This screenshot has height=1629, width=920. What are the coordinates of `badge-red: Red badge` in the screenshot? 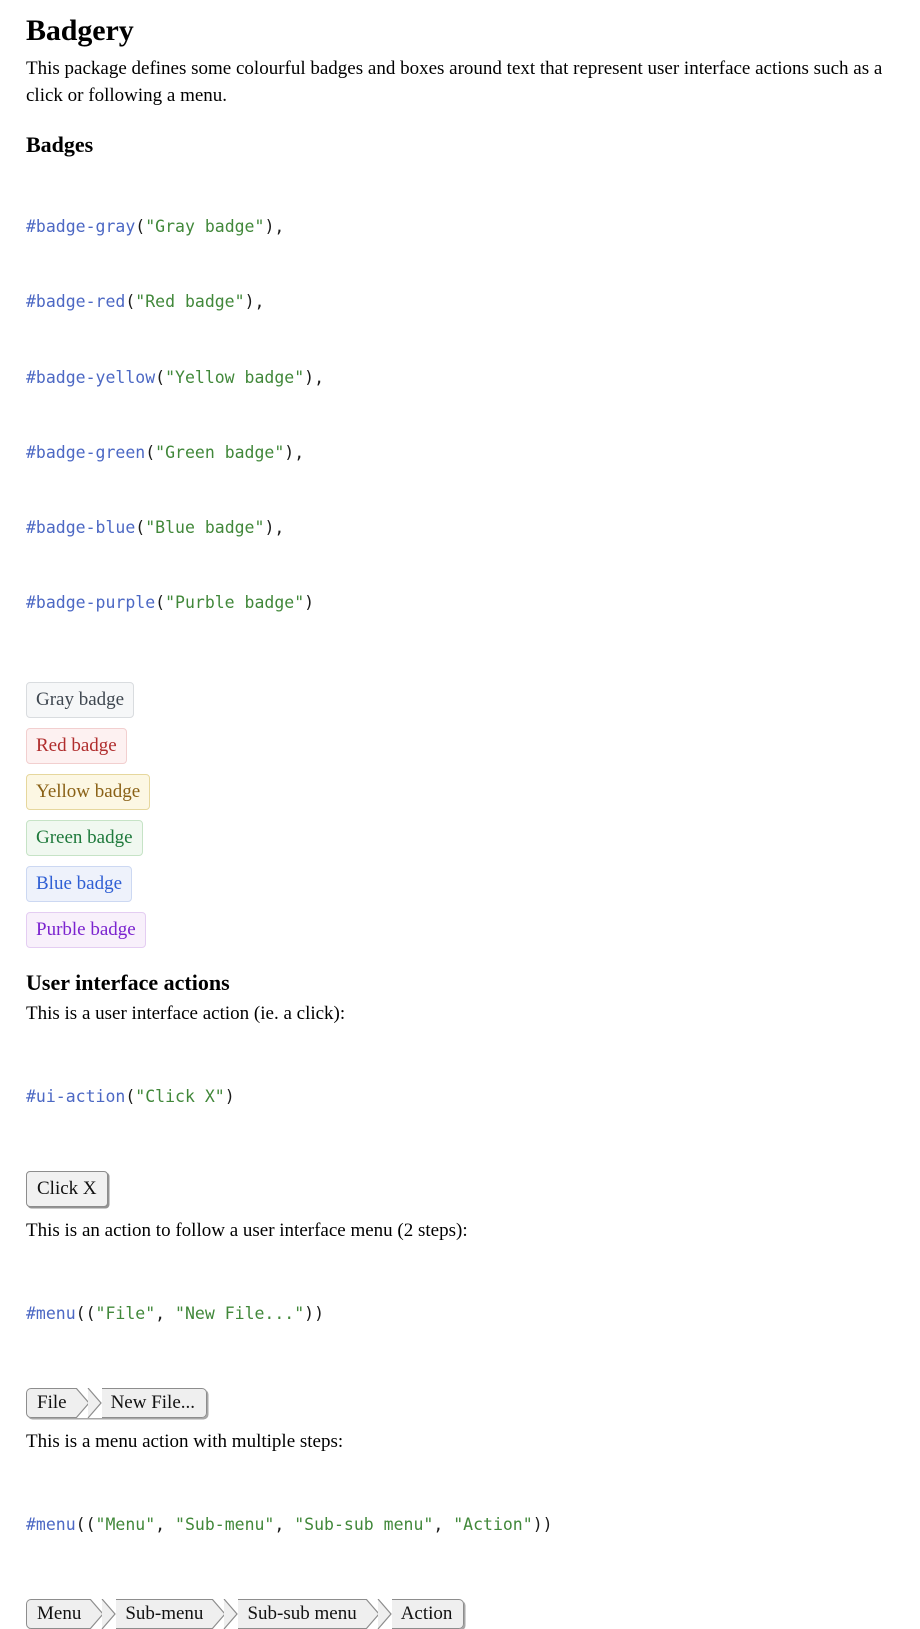 It's located at (76, 745).